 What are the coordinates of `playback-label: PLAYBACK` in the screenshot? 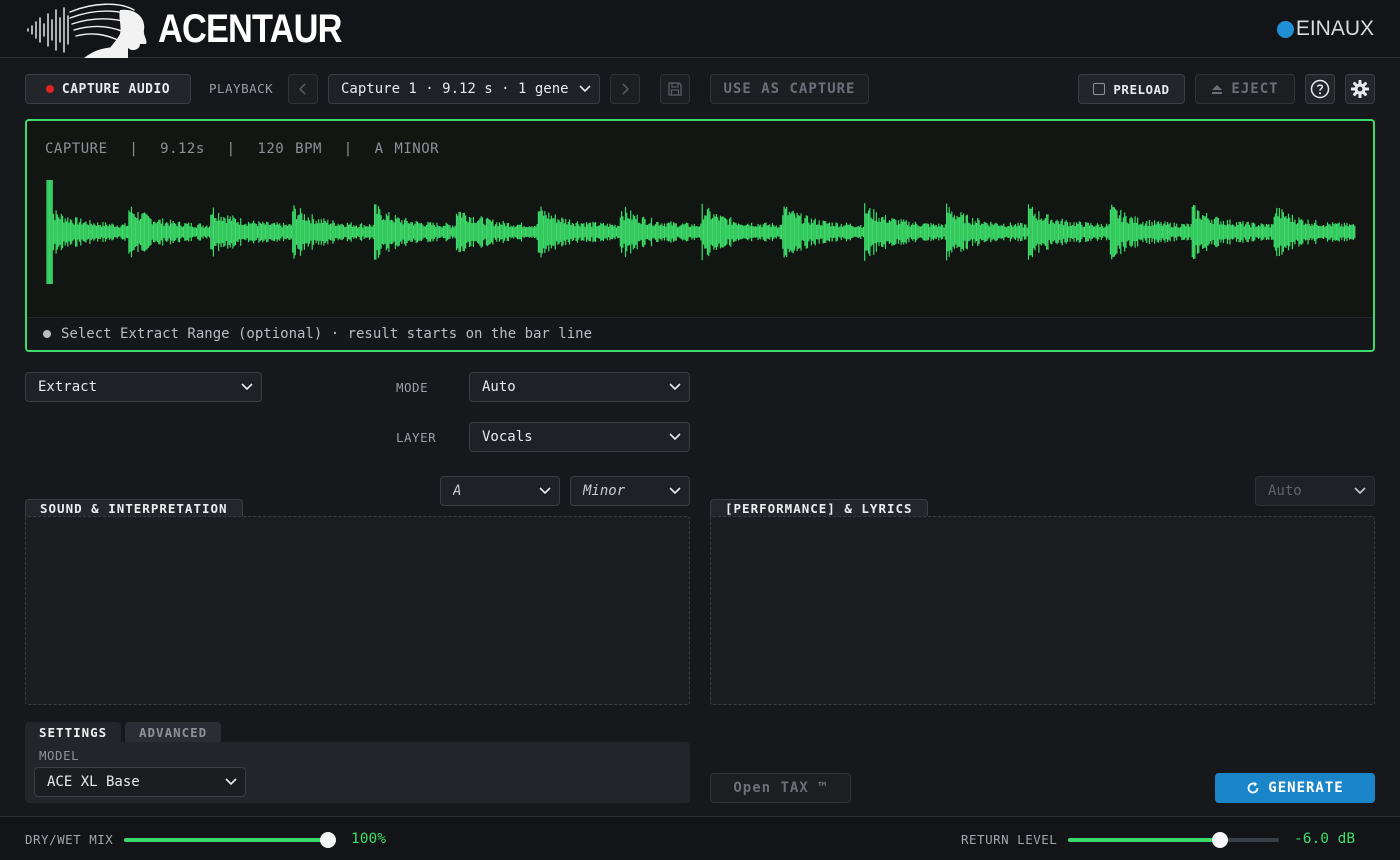 It's located at (241, 88).